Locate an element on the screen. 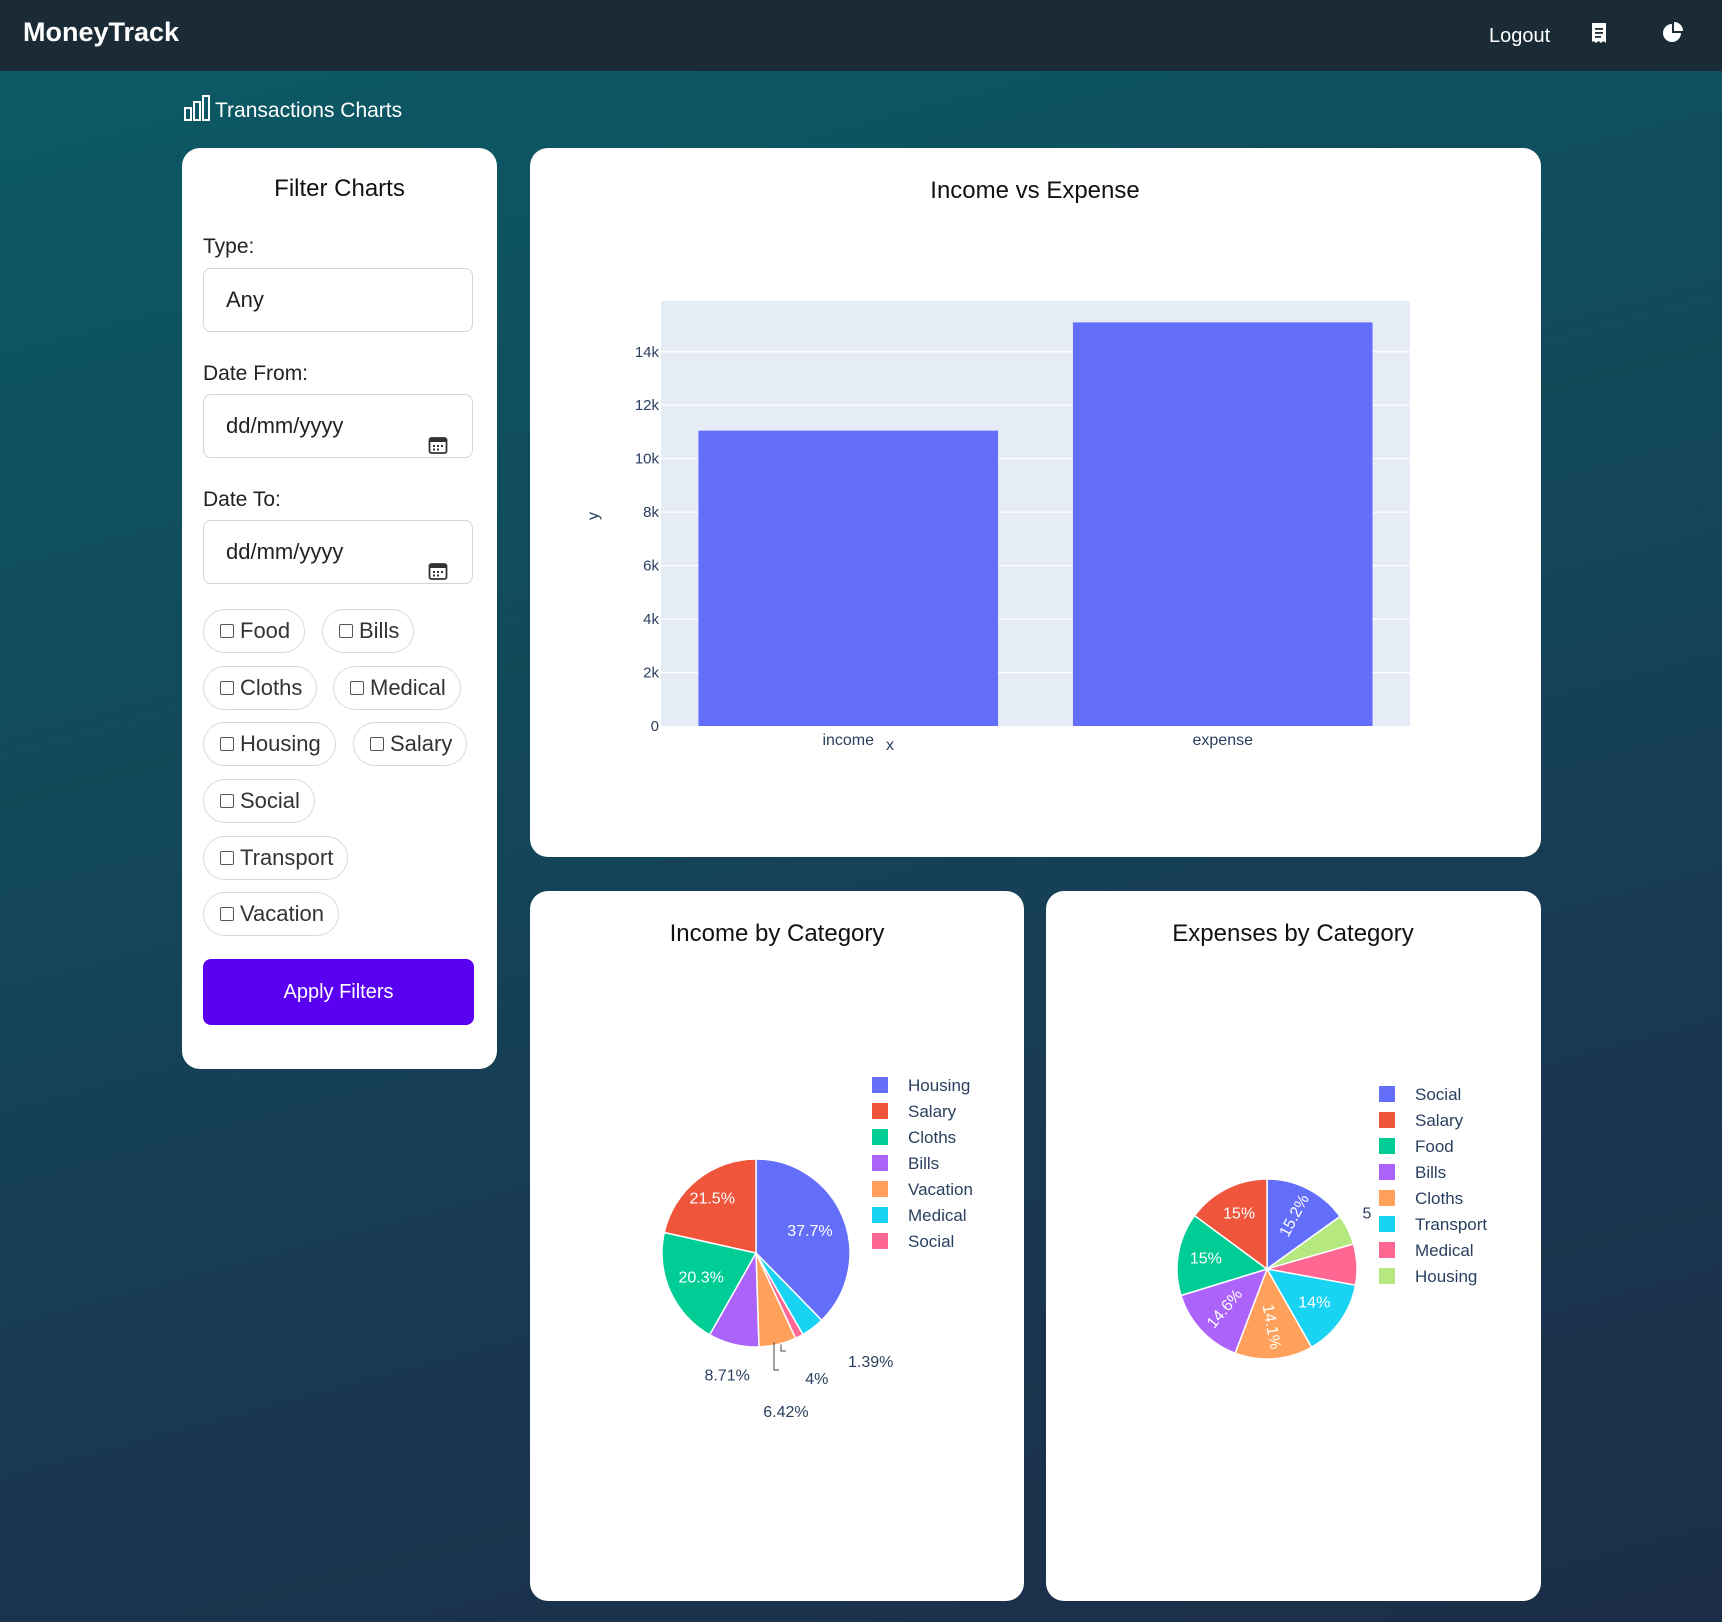  y-tick-label: 4k is located at coordinates (651, 619).